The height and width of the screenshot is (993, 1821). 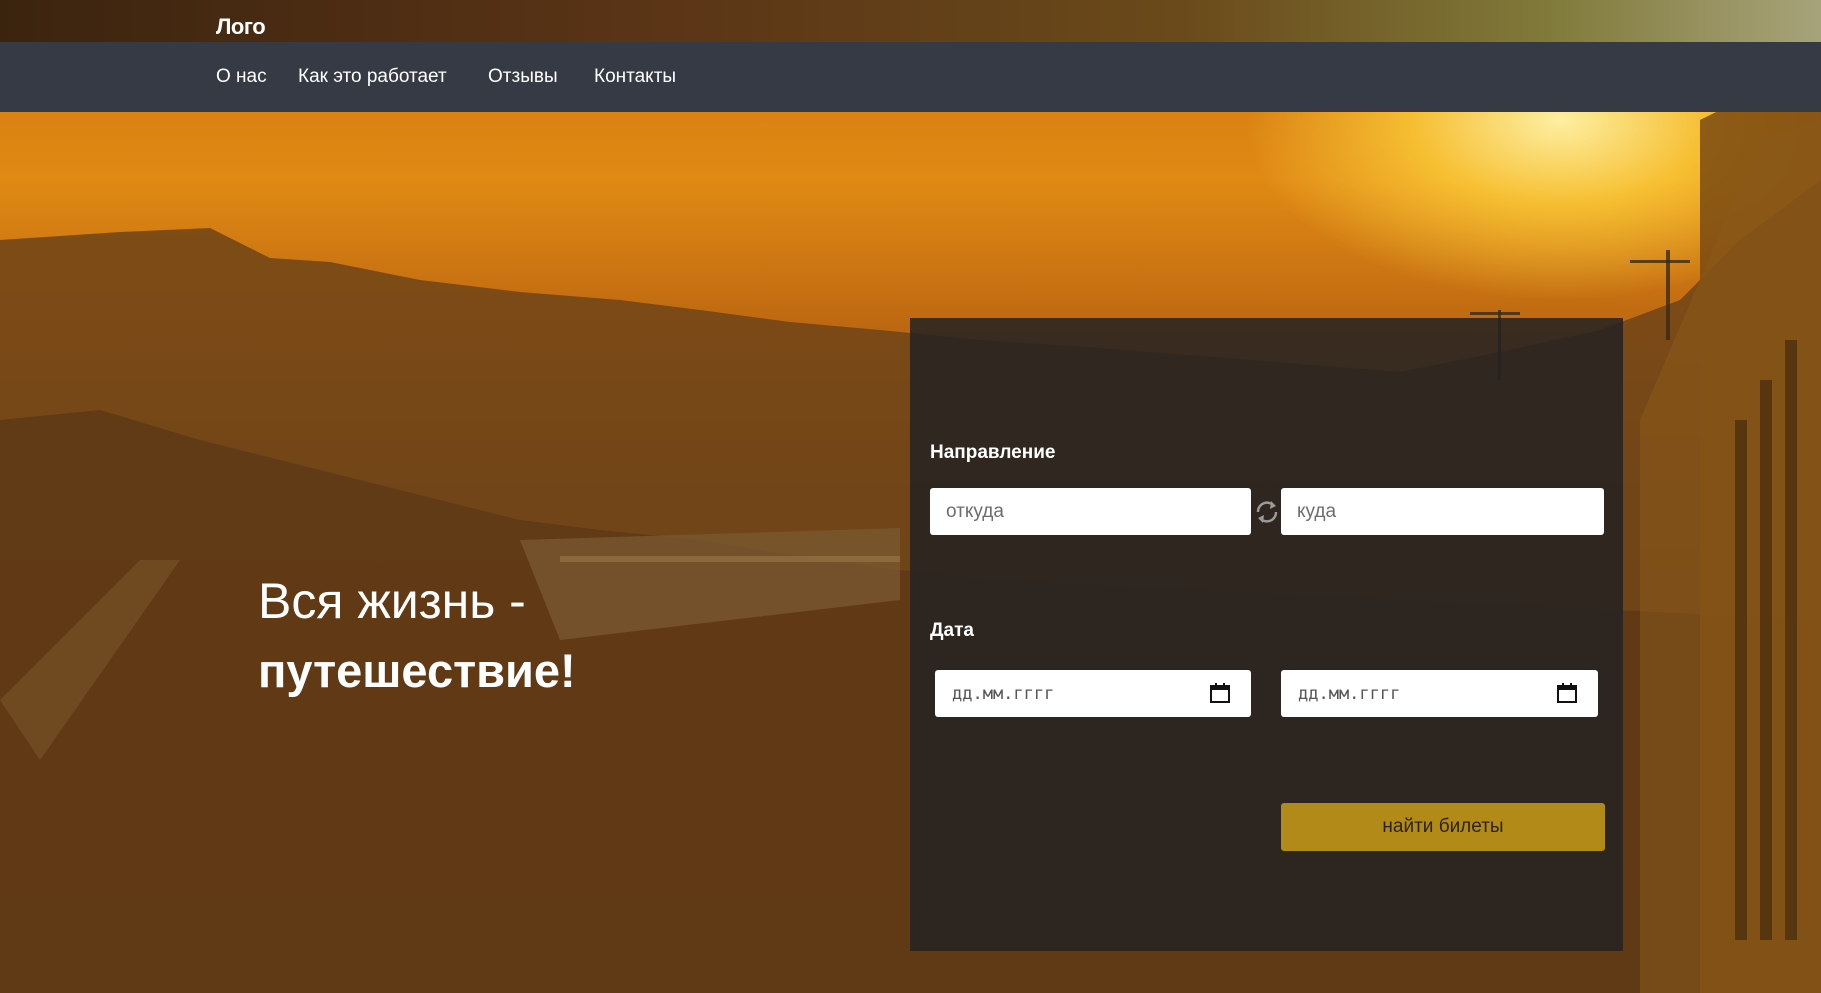 I want to click on from-input, so click(x=1090, y=511).